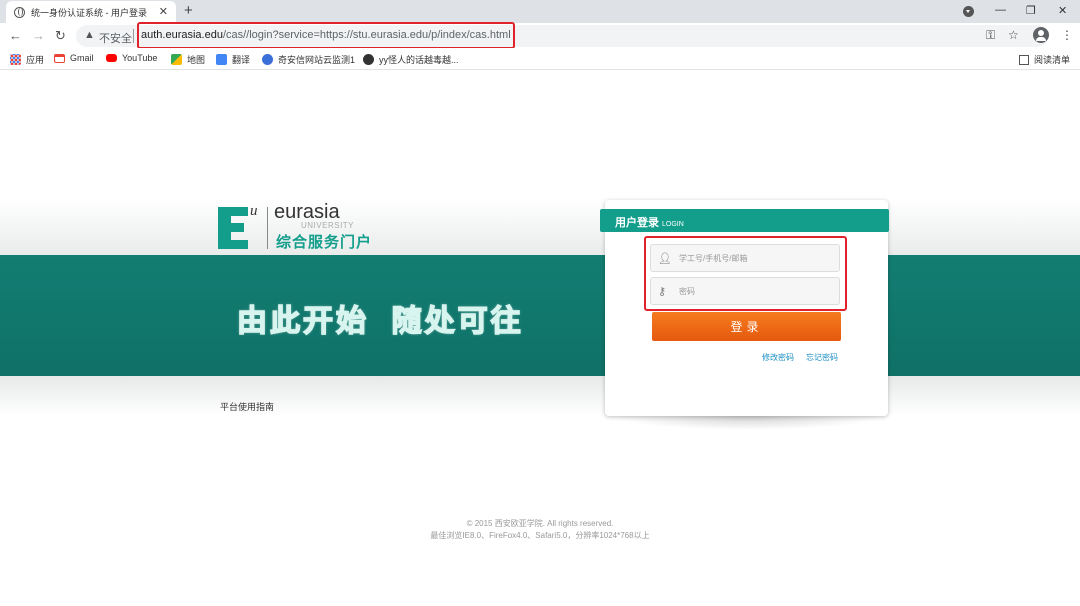 This screenshot has height=606, width=1080. I want to click on tab-strip: 统一身份认证系统 - 用户登录 ✕ + — ❐ ✕, so click(540, 11).